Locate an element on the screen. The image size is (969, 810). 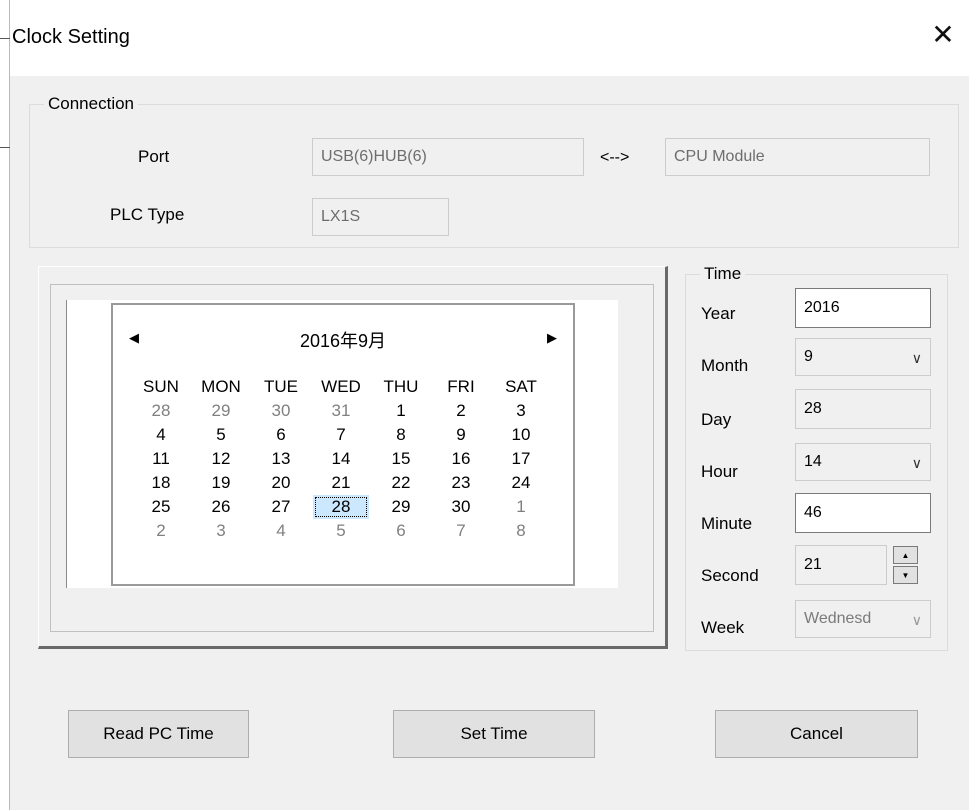
weekday-header: FRI is located at coordinates (461, 386).